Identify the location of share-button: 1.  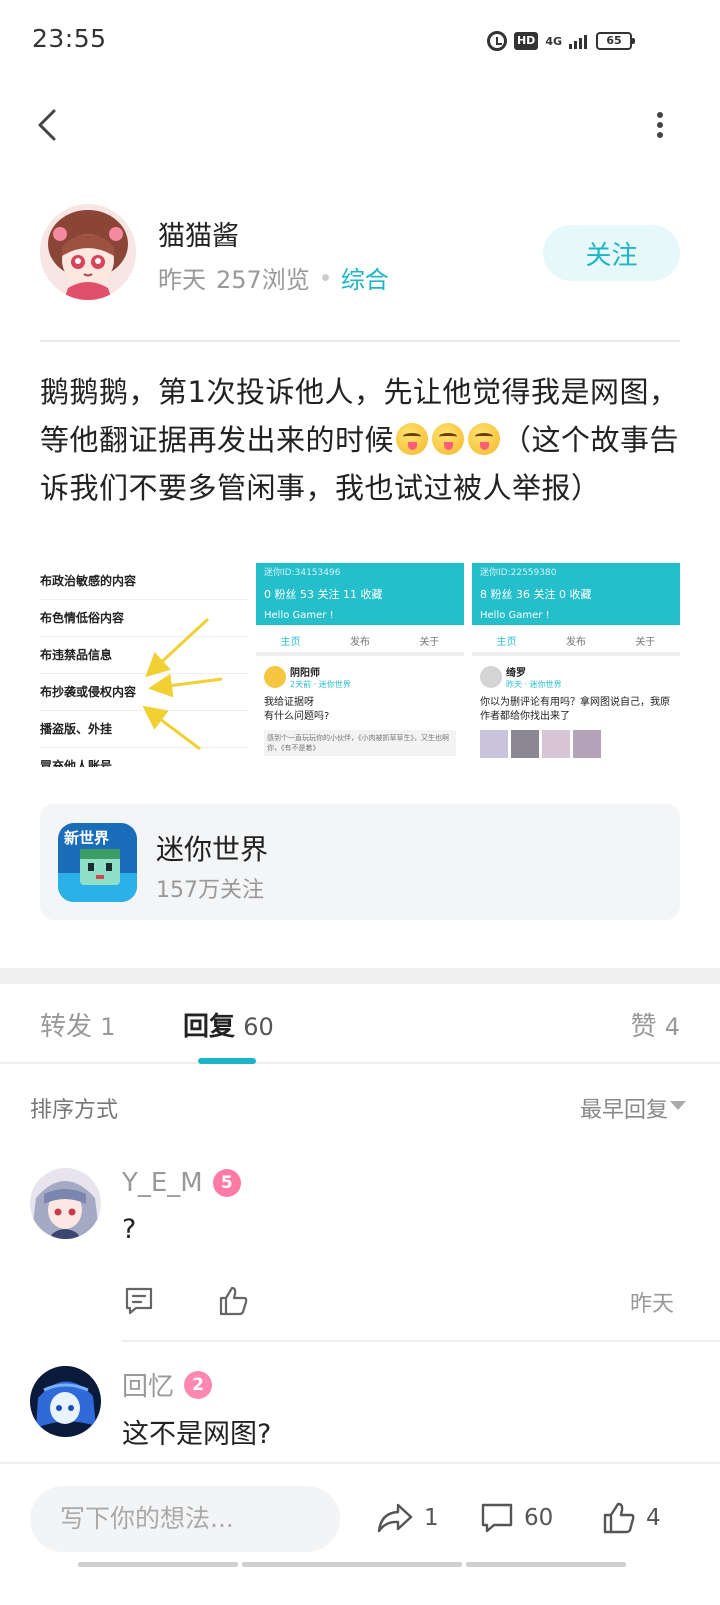
(407, 1518).